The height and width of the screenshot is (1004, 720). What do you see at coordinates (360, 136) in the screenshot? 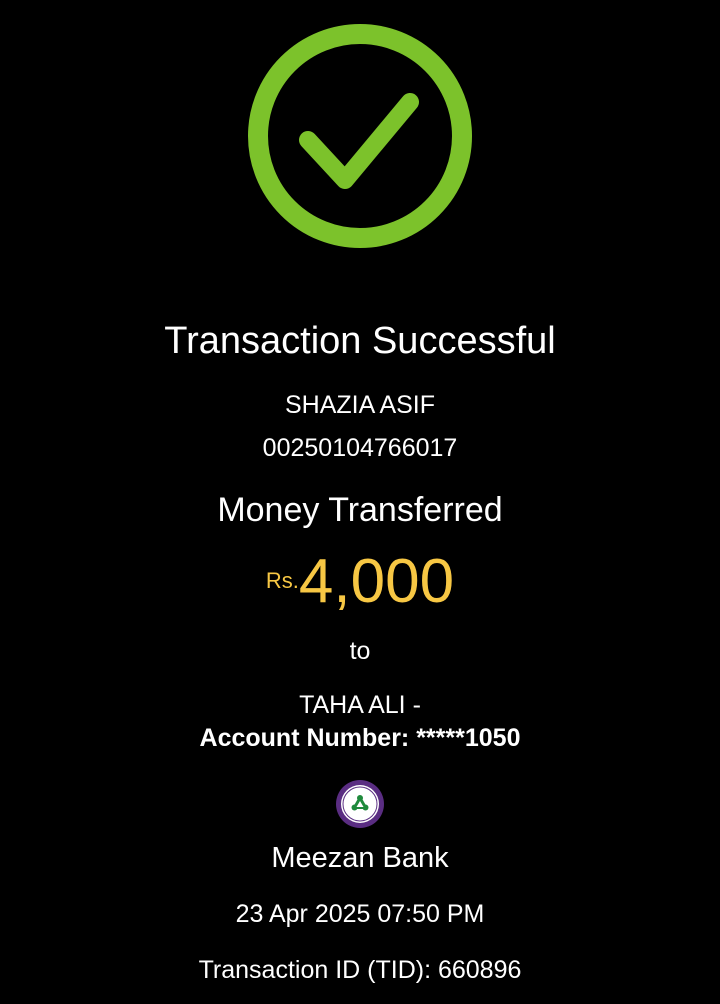
I see `check-circle-icon` at bounding box center [360, 136].